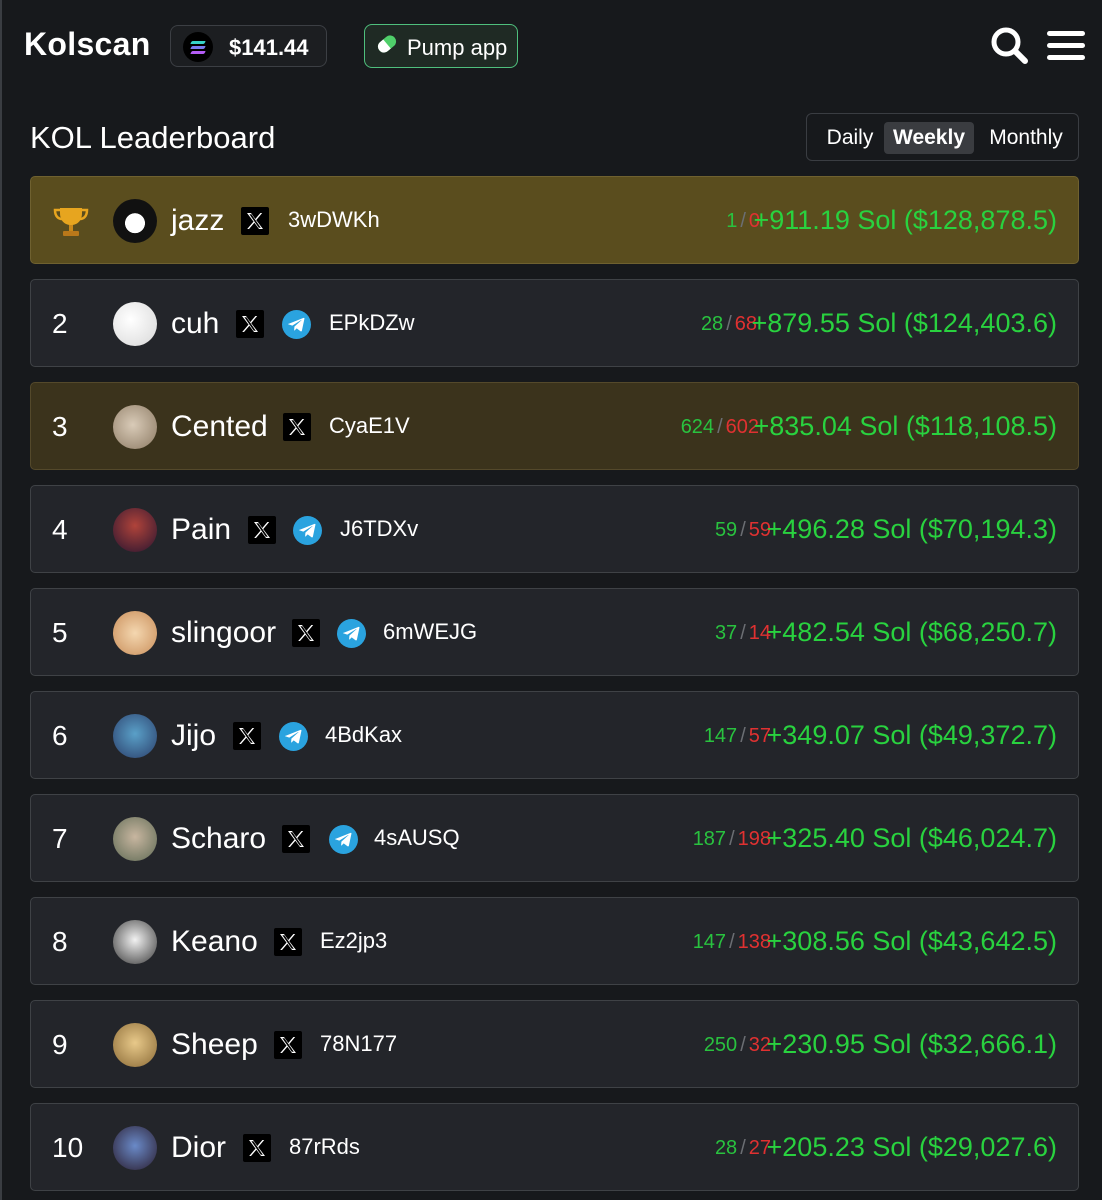 Image resolution: width=1102 pixels, height=1200 pixels. What do you see at coordinates (911, 941) in the screenshot?
I see `profit-value: +308.56 Sol ($43,642.5)` at bounding box center [911, 941].